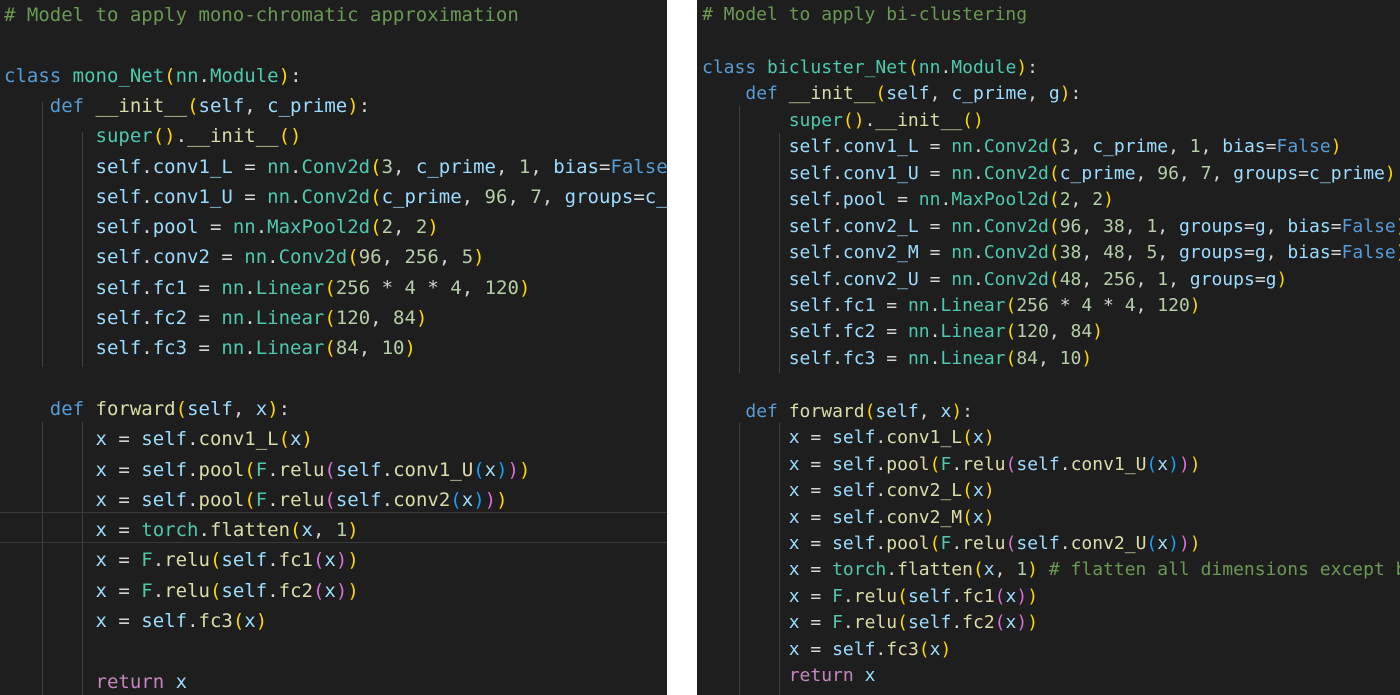  Describe the element at coordinates (1048, 518) in the screenshot. I see `code-line: x = self.conv2_M(x)` at that location.